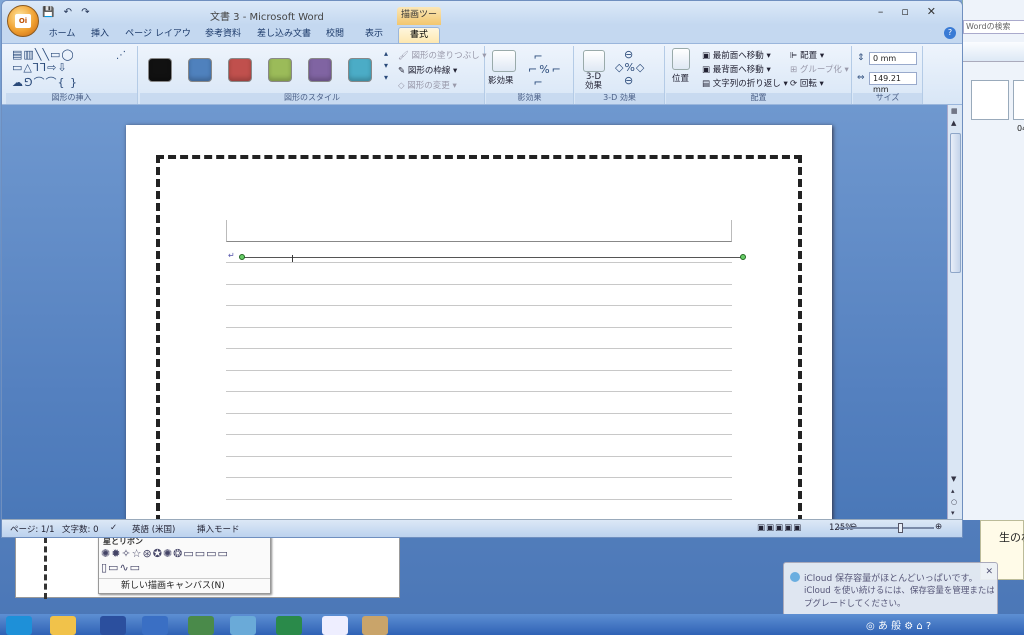 The image size is (1024, 635). Describe the element at coordinates (779, 528) in the screenshot. I see `view-buttons: ▣▣▣▣▣` at that location.